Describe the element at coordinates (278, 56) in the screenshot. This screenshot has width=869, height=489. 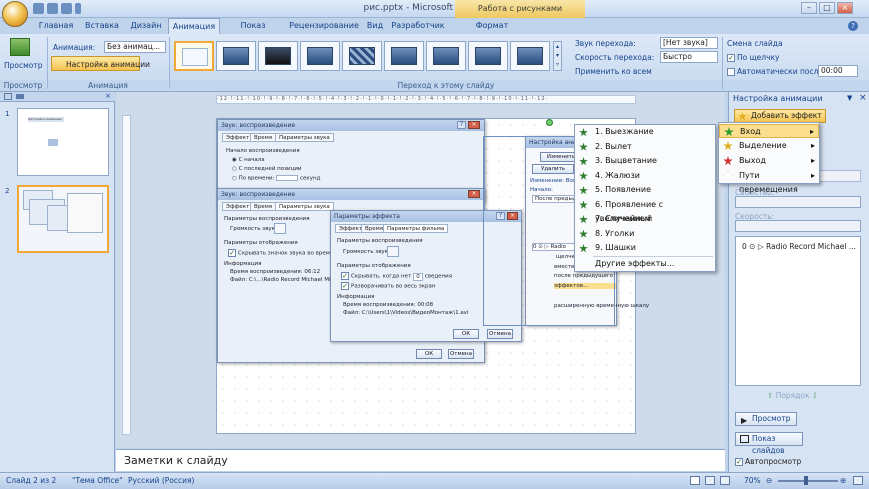
I see `transition-fade-black` at that location.